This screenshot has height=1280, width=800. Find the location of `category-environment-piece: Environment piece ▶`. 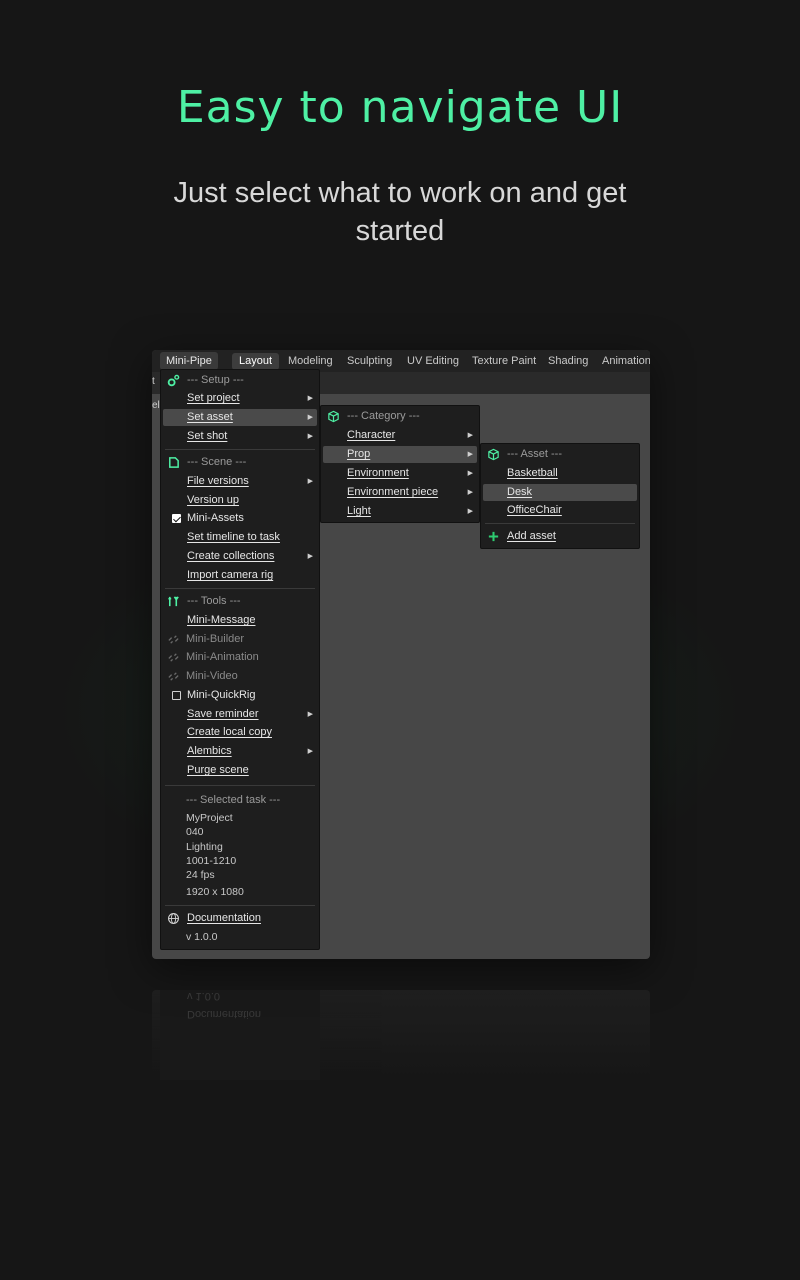

category-environment-piece: Environment piece ▶ is located at coordinates (400, 492).